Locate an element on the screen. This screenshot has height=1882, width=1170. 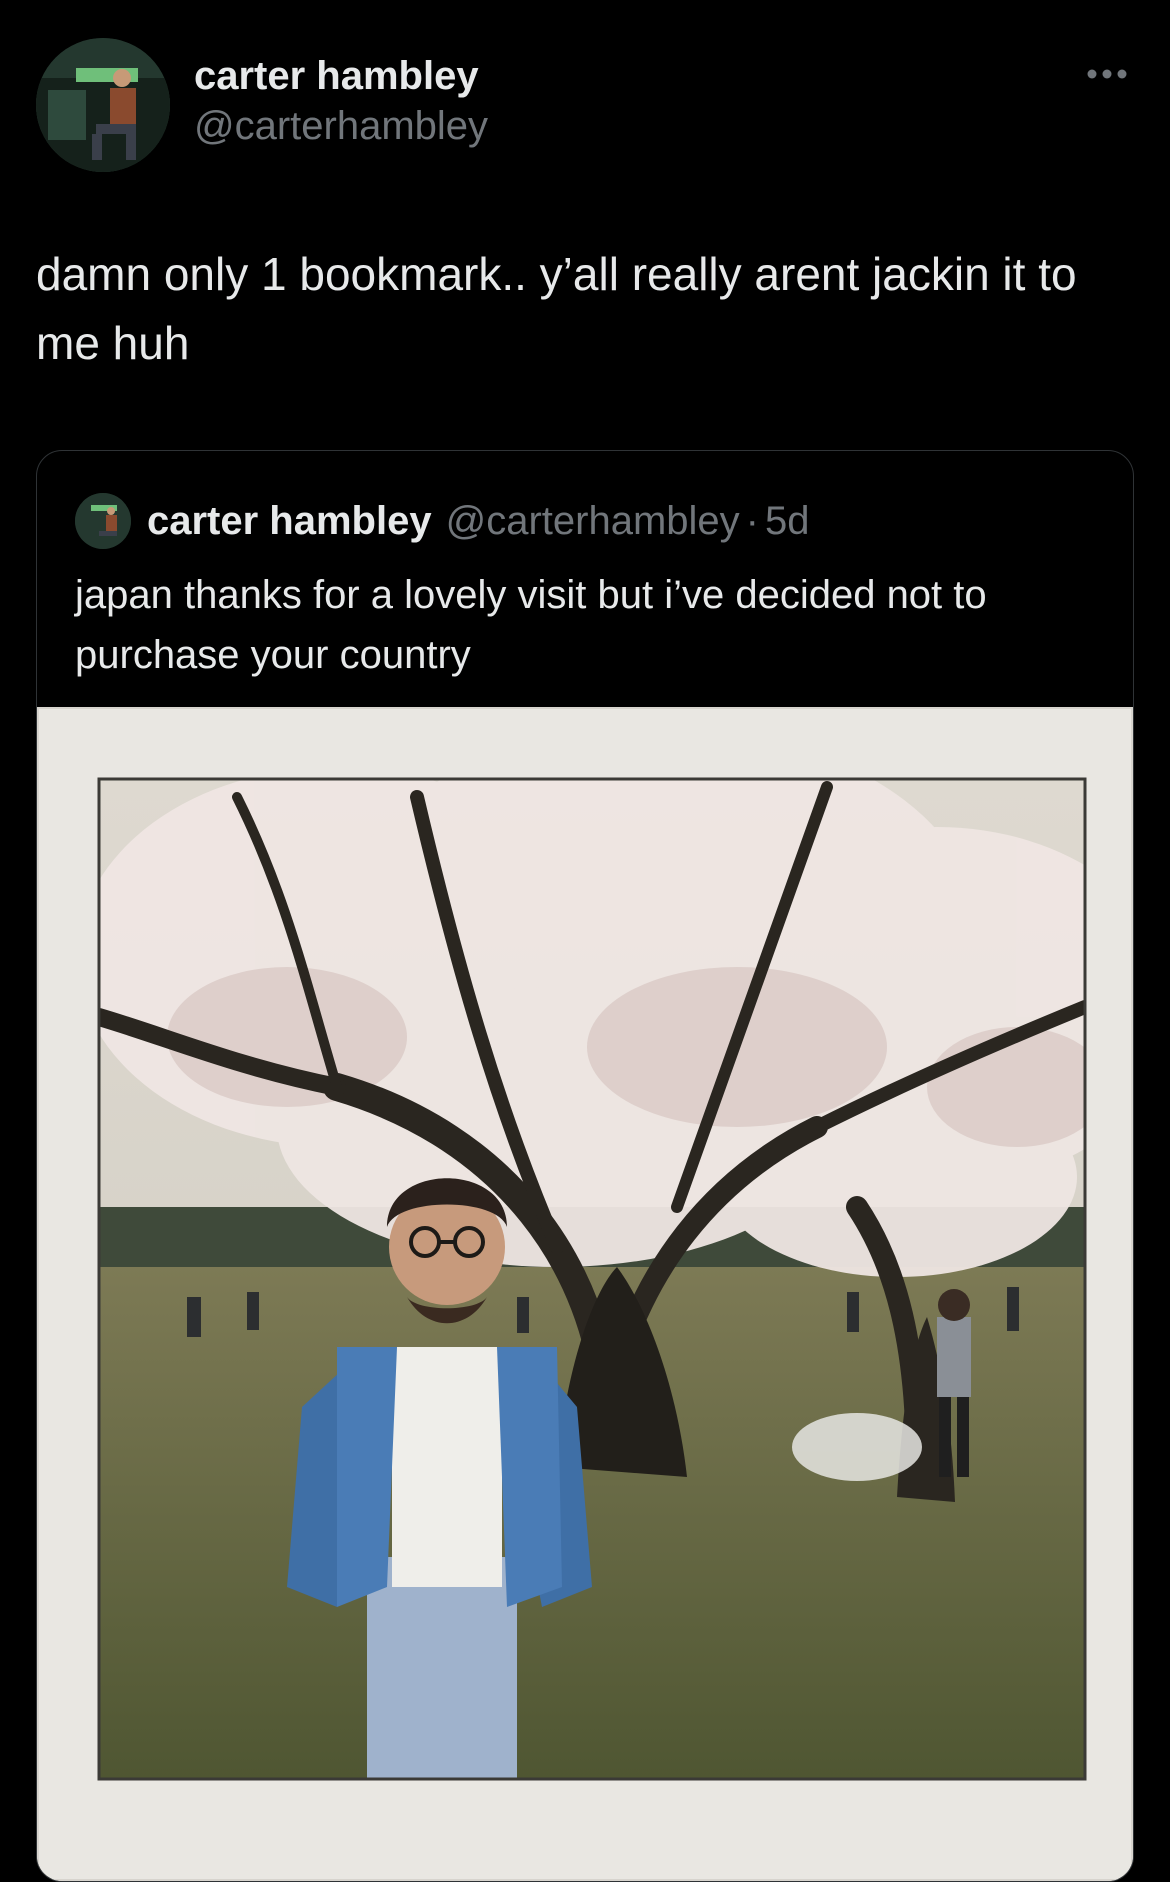
more-horizontal-icon is located at coordinates (1107, 74).